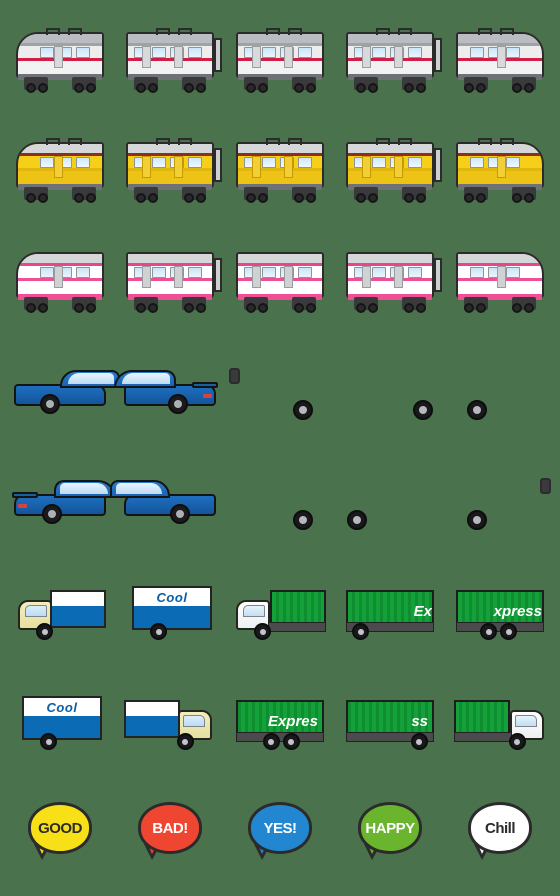 This screenshot has width=560, height=896. I want to click on speech-bubble-bad: BAD!, so click(170, 830).